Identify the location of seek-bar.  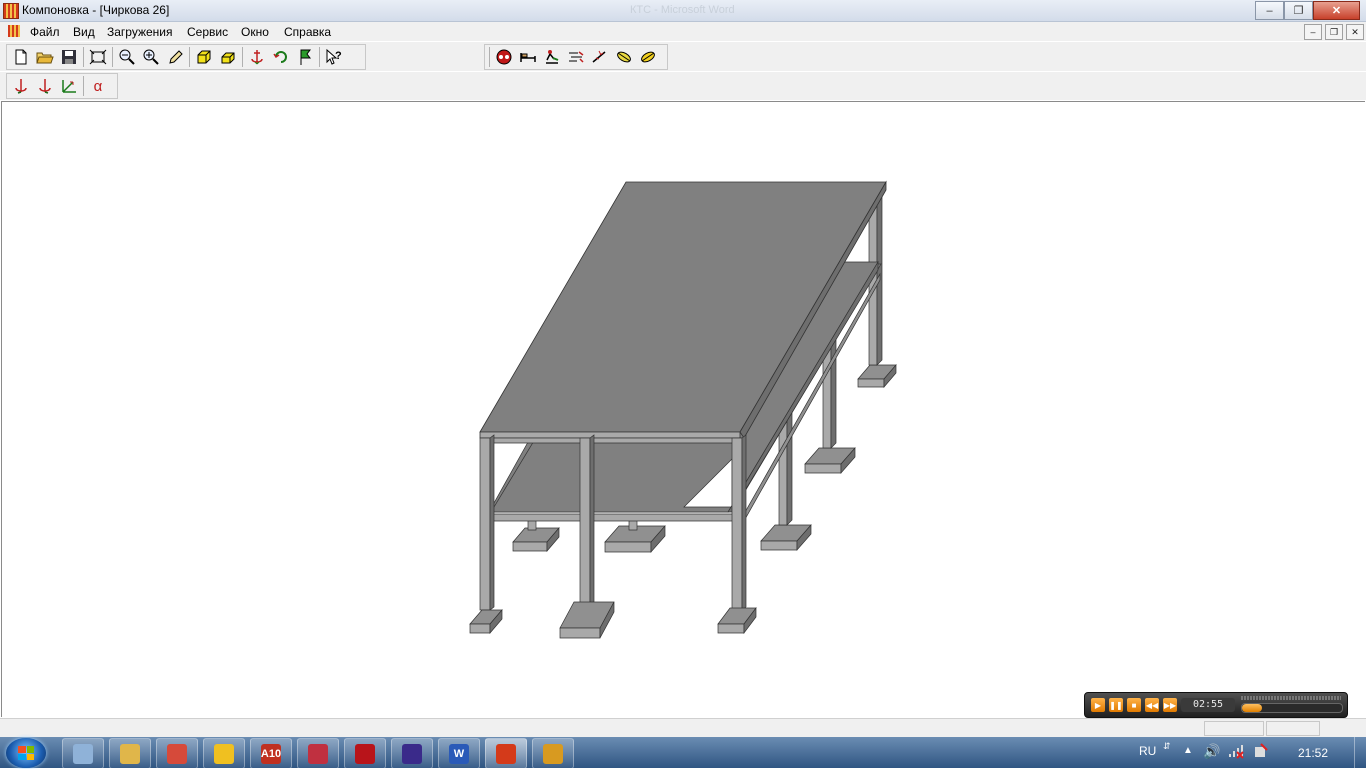
(1292, 708).